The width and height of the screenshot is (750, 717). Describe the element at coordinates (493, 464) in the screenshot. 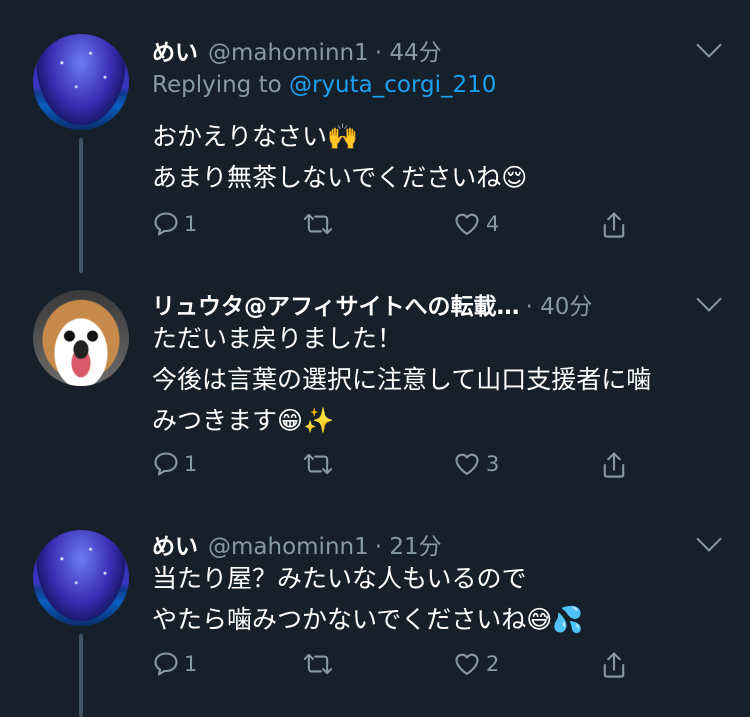

I see `like-count: 3` at that location.